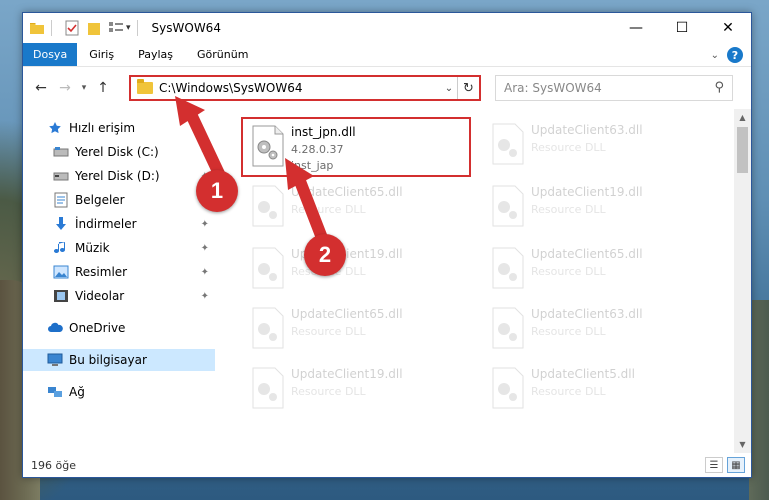  What do you see at coordinates (55, 360) in the screenshot?
I see `computer-icon` at bounding box center [55, 360].